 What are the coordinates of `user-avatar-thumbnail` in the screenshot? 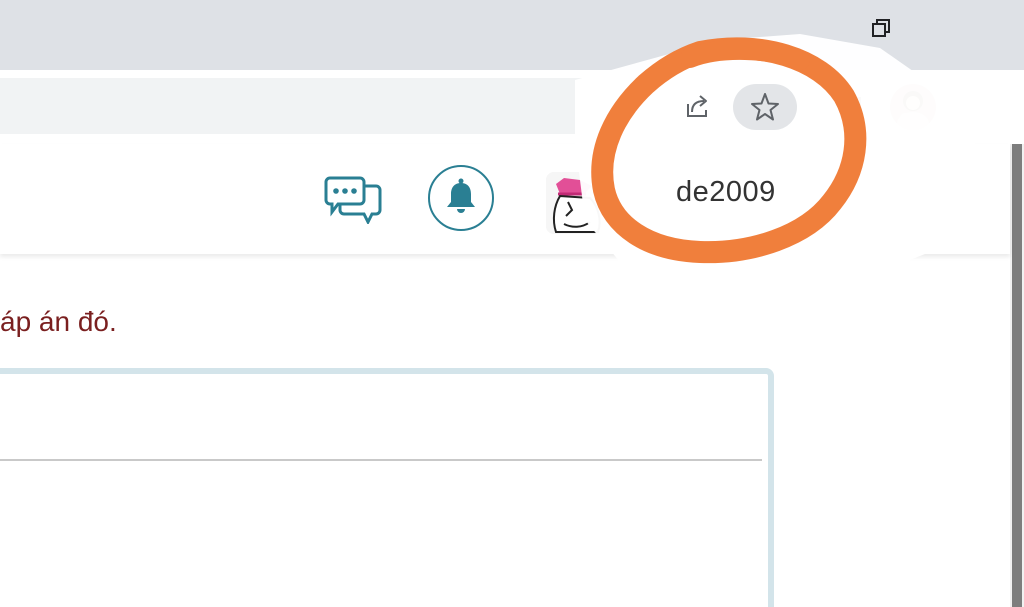 It's located at (577, 203).